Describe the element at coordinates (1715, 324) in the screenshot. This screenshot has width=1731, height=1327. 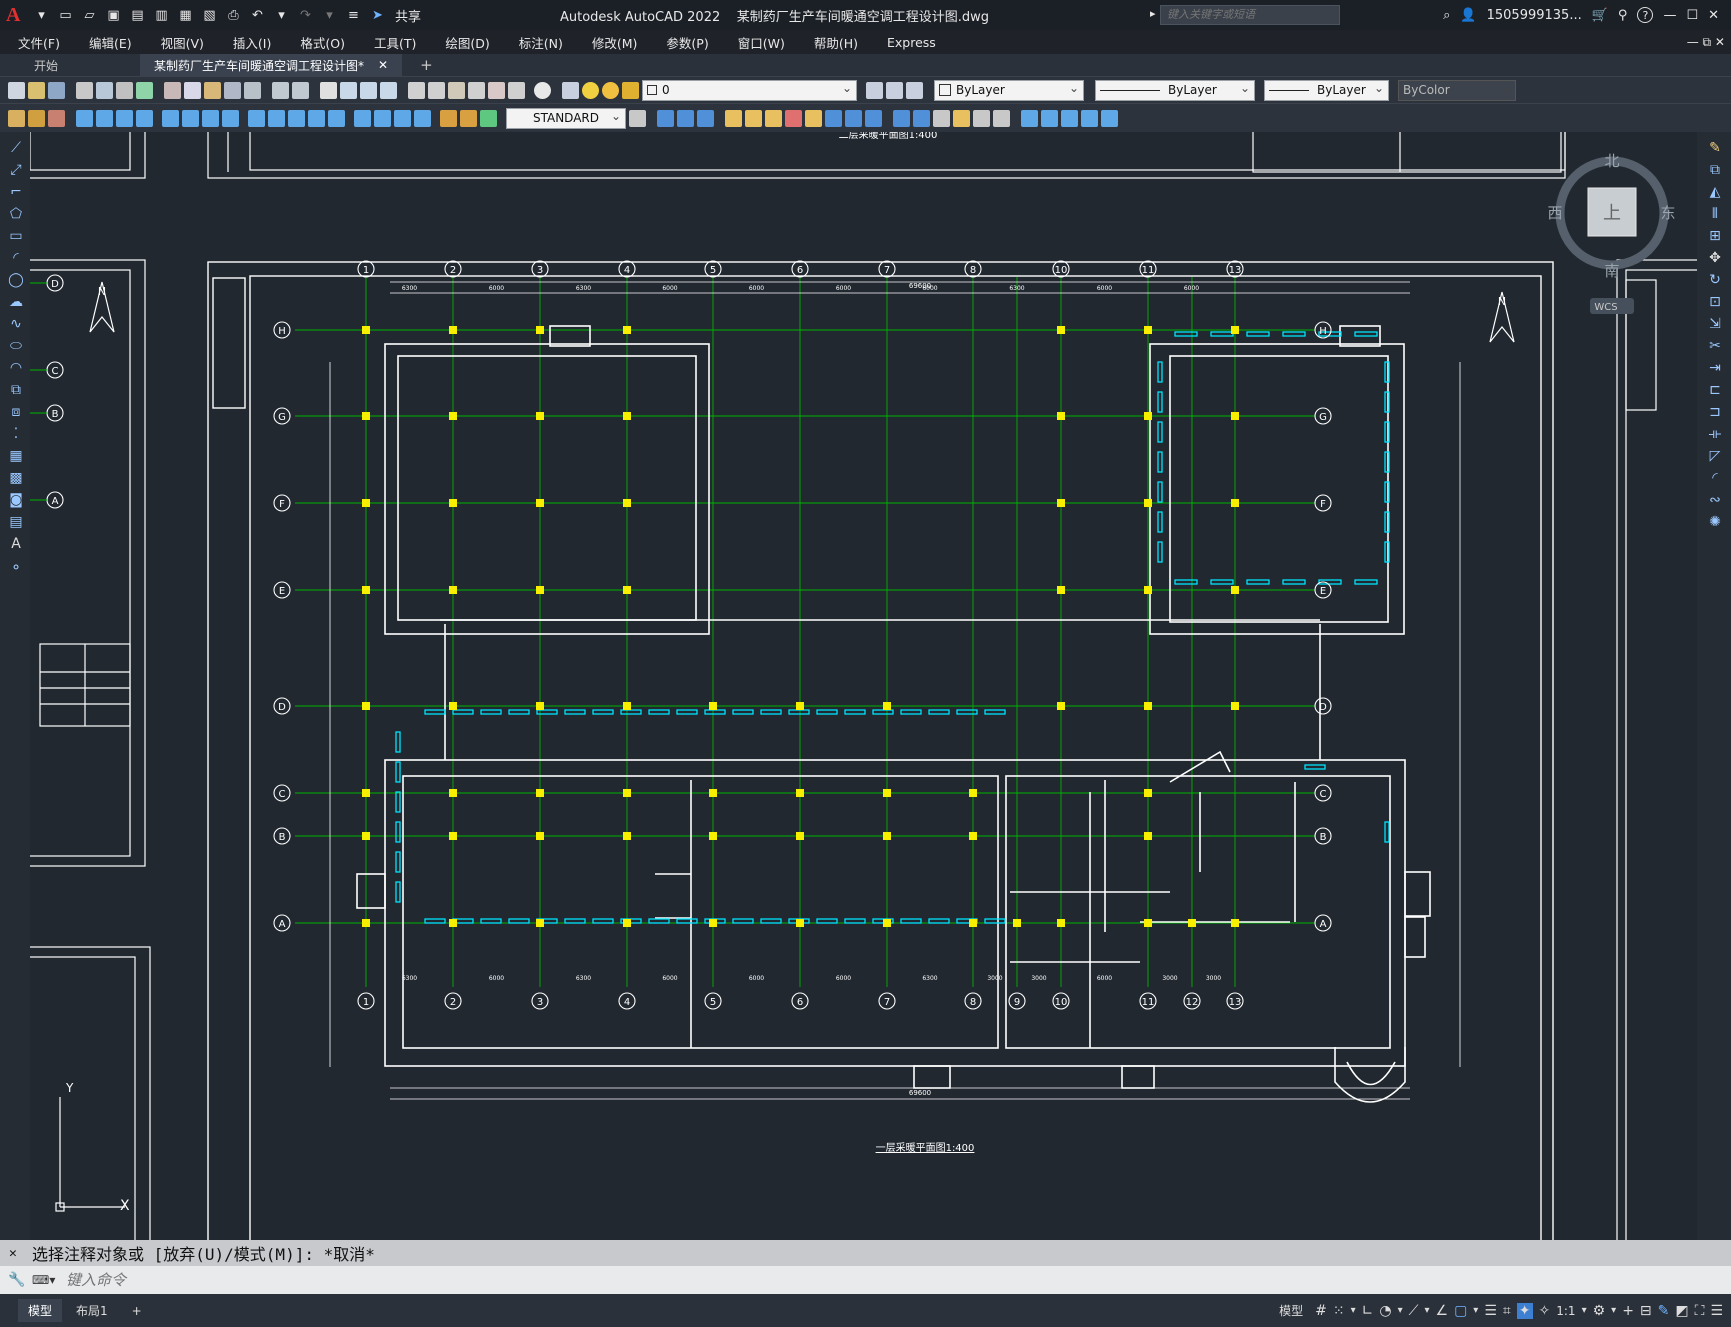
I see `stretch-icon: ⇲` at that location.